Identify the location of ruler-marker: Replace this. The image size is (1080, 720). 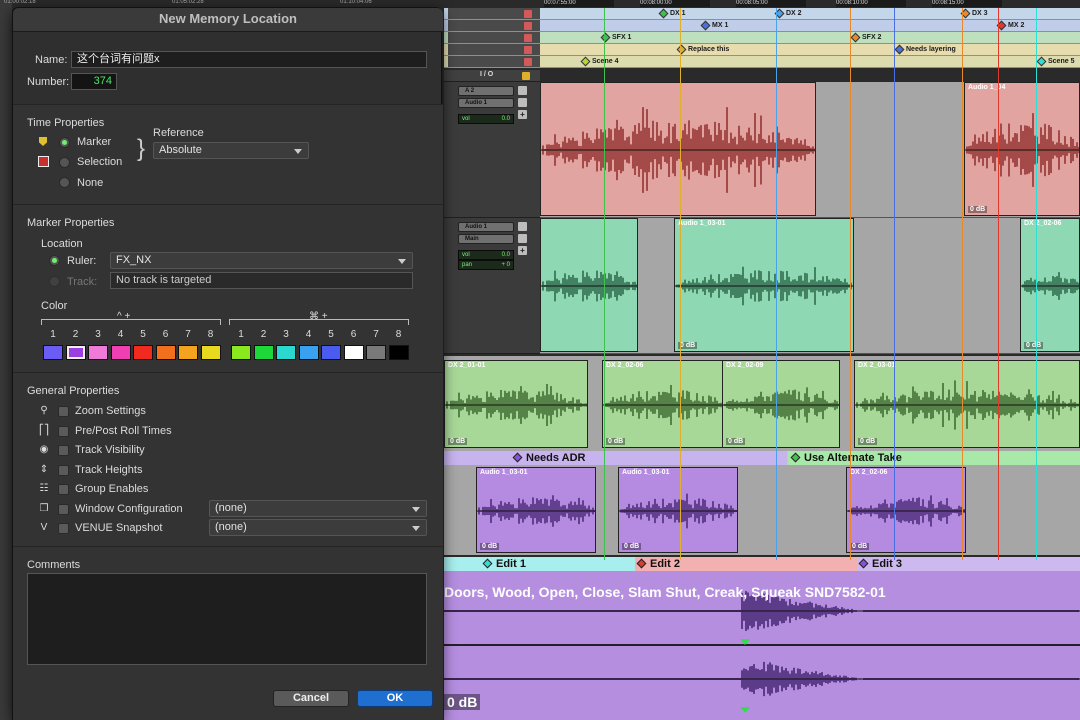
(702, 49).